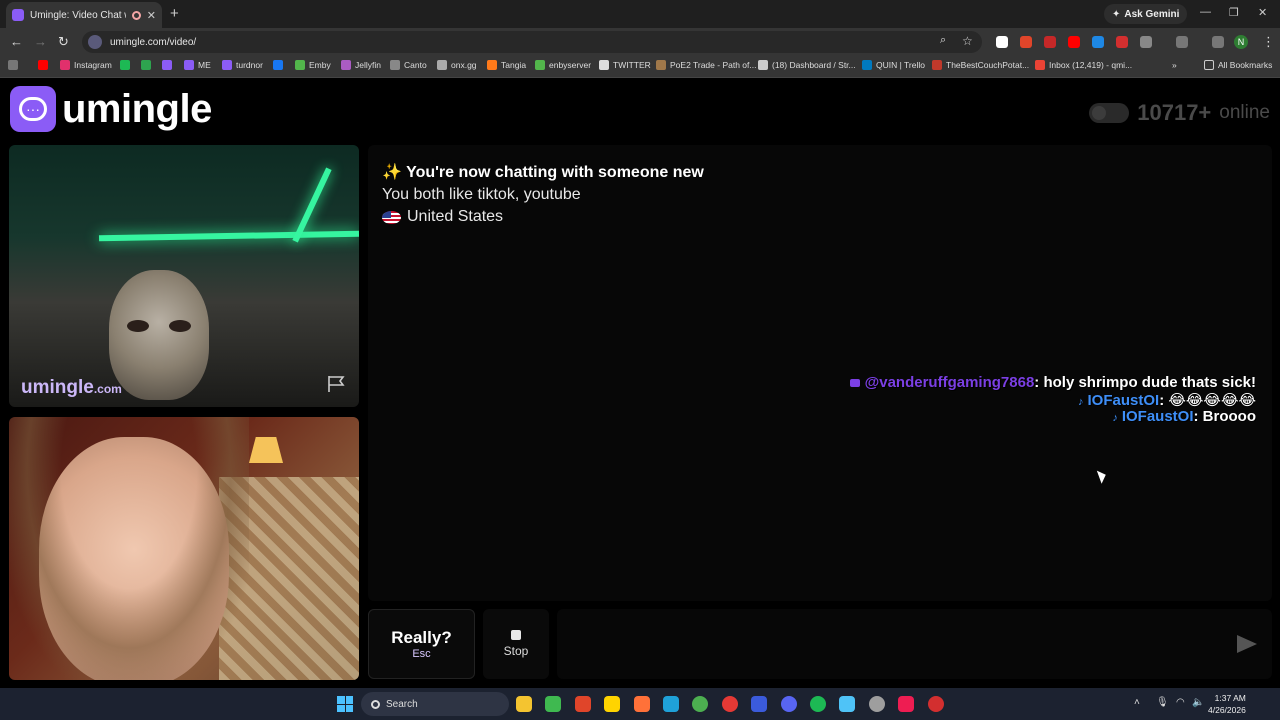  What do you see at coordinates (197, 65) in the screenshot?
I see `bookmark-item: ME` at bounding box center [197, 65].